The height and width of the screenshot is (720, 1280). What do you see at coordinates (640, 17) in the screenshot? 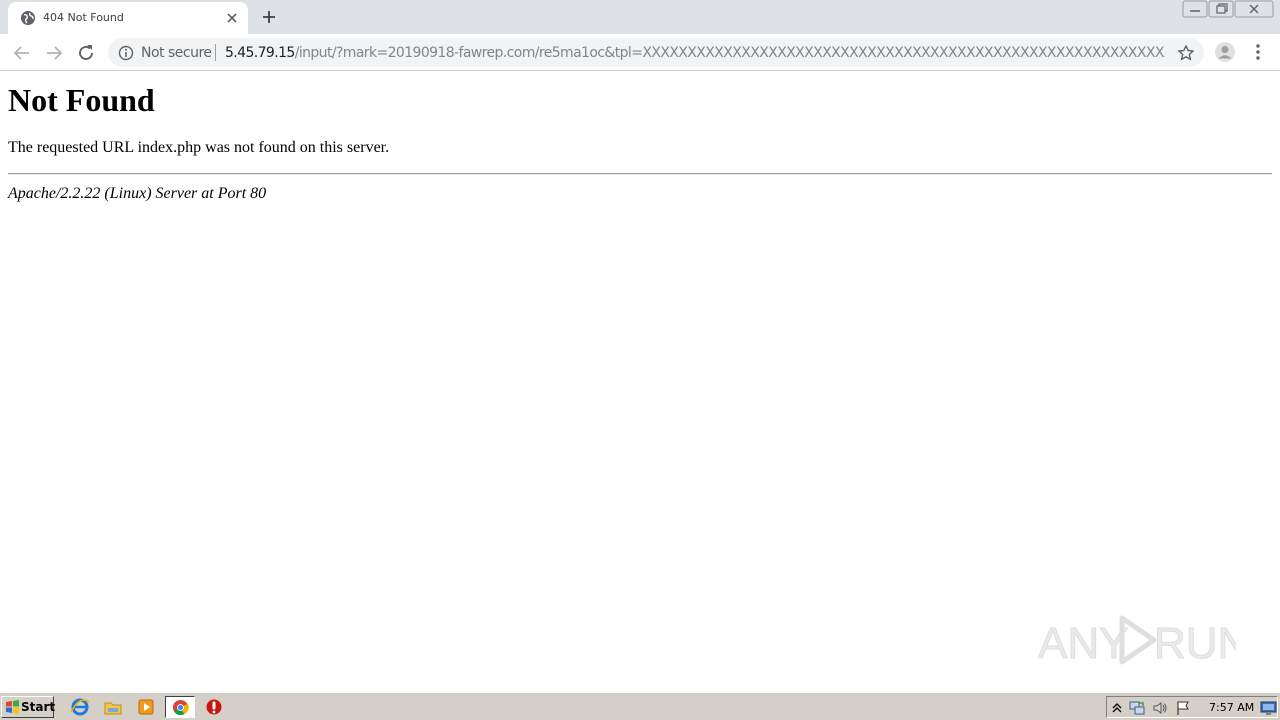
I see `tab-strip: 404 Not Found` at bounding box center [640, 17].